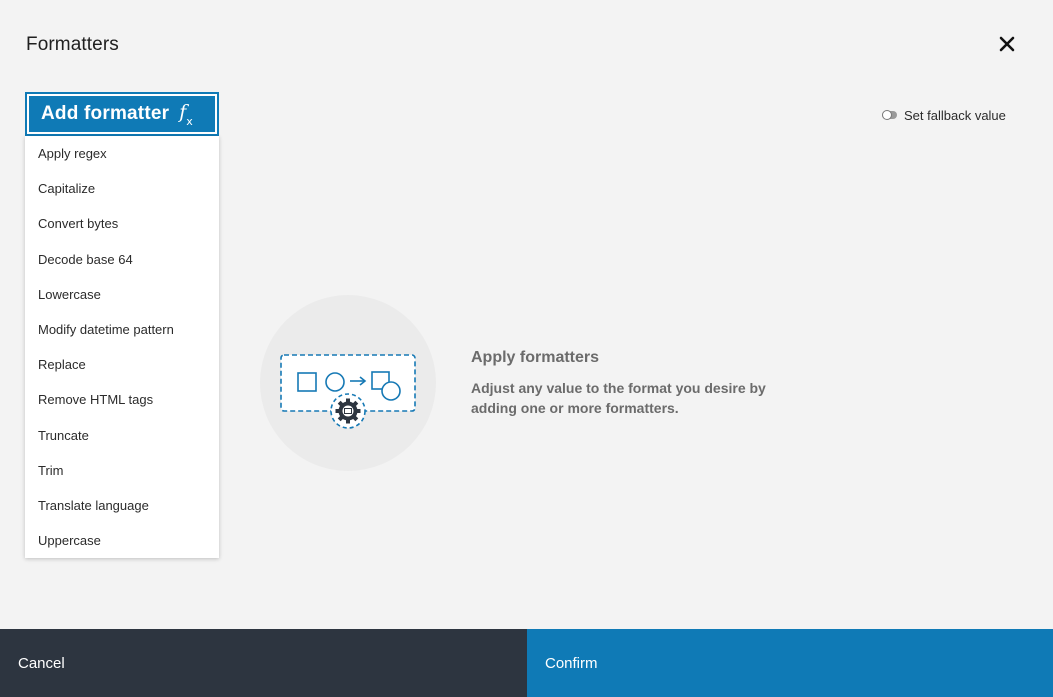 This screenshot has height=697, width=1053. I want to click on menu-item-apply-regex: Apply regex, so click(122, 153).